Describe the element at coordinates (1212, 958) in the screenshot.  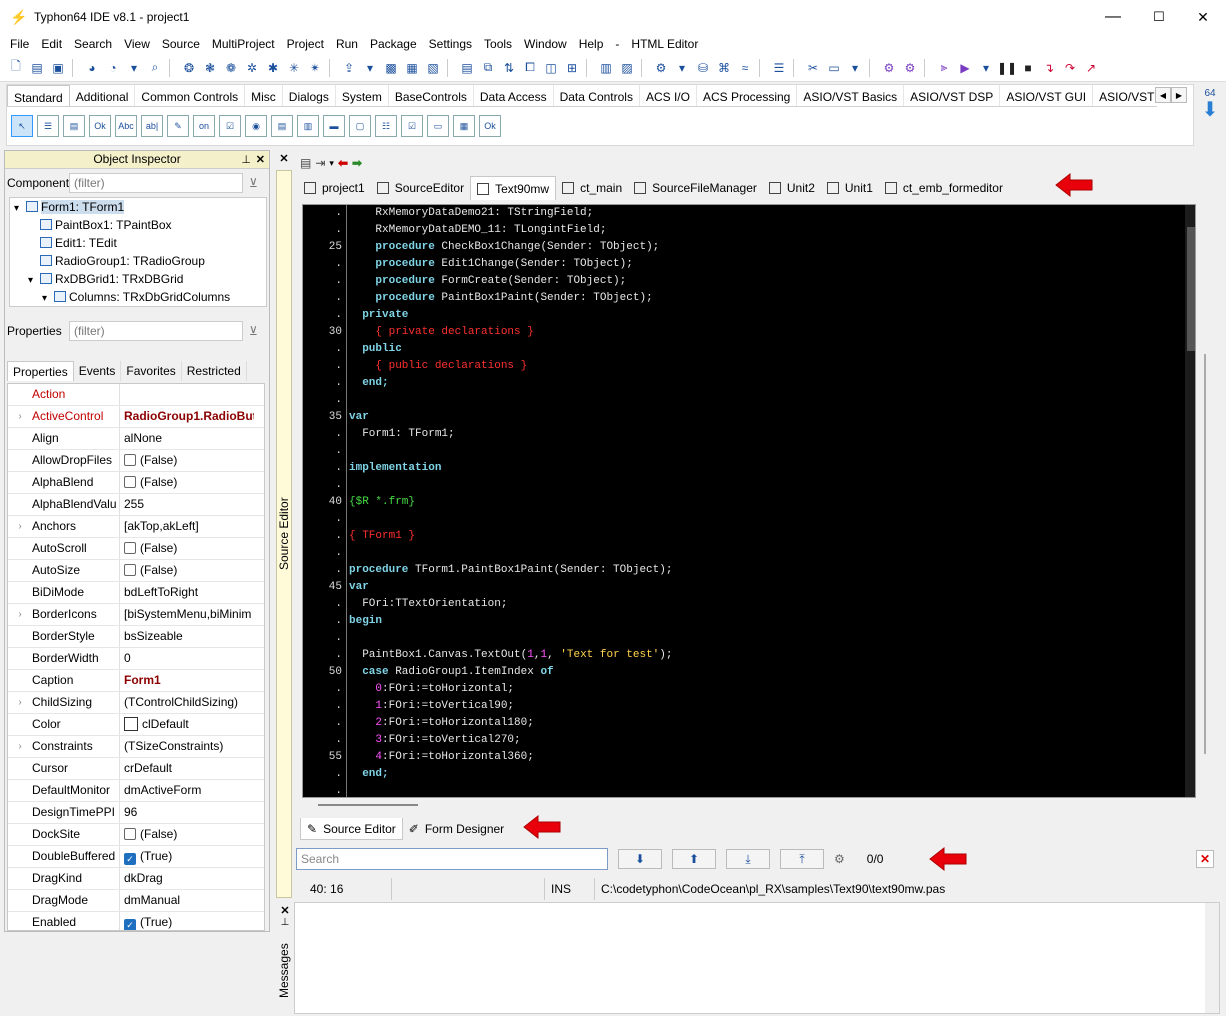
I see `messages-scrollbar` at that location.